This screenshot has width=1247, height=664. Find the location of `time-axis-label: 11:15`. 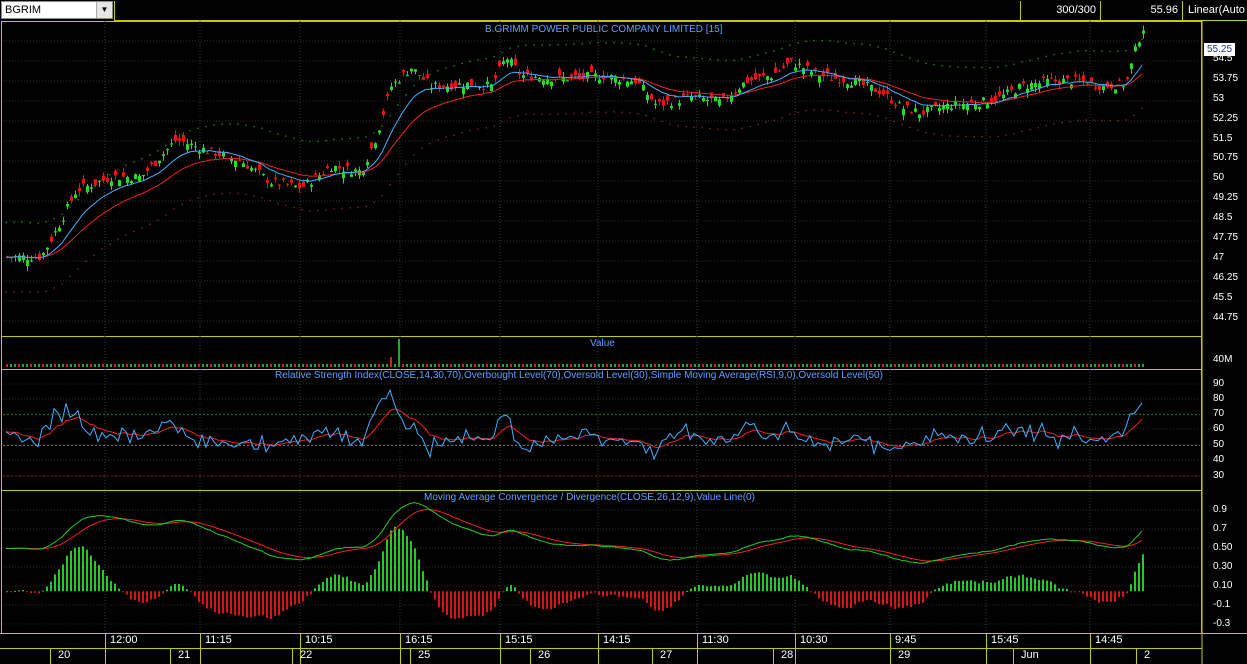

time-axis-label: 11:15 is located at coordinates (218, 640).